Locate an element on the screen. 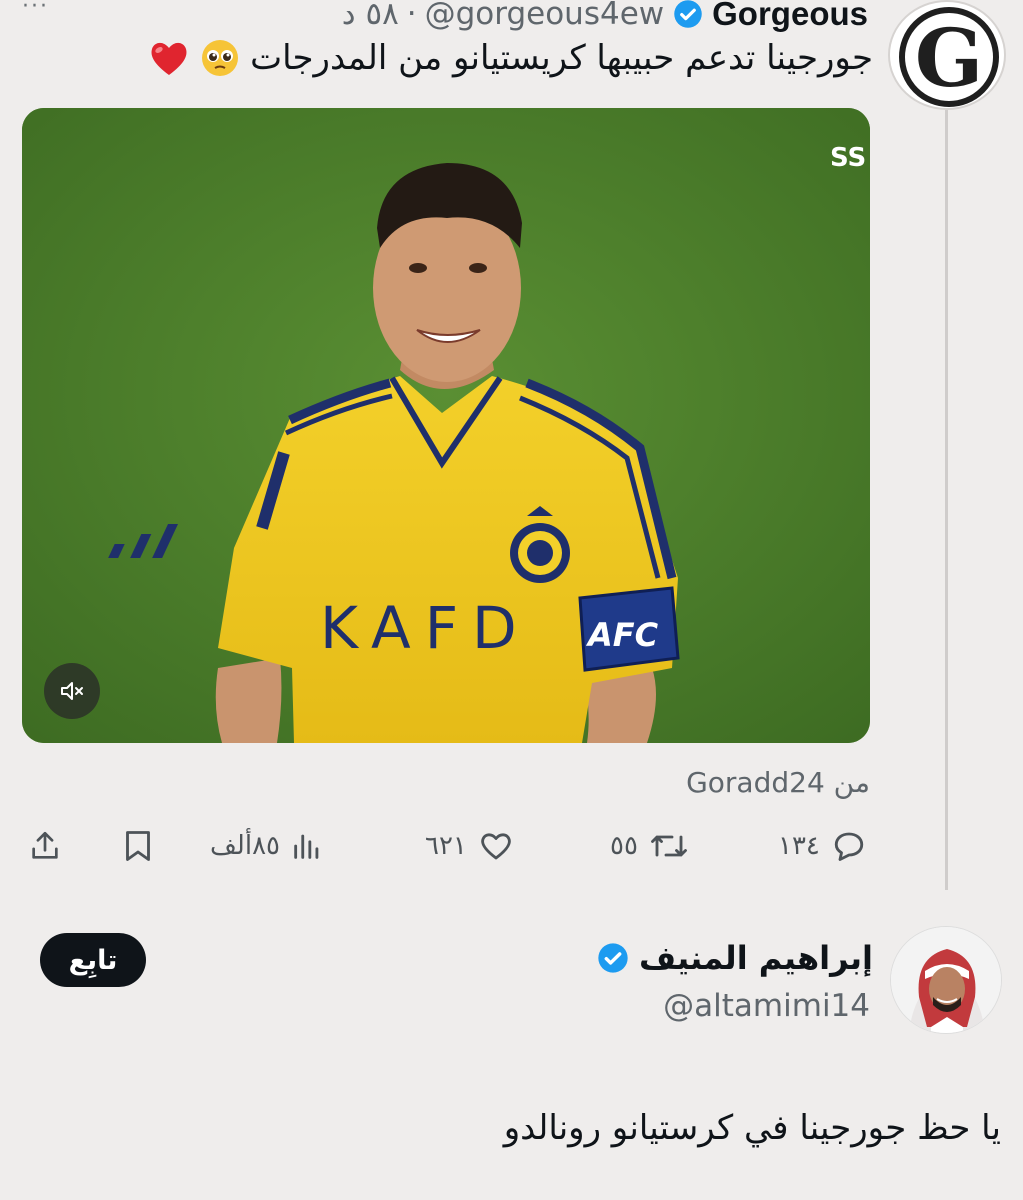 This screenshot has height=1200, width=1023. bookmark-button is located at coordinates (138, 846).